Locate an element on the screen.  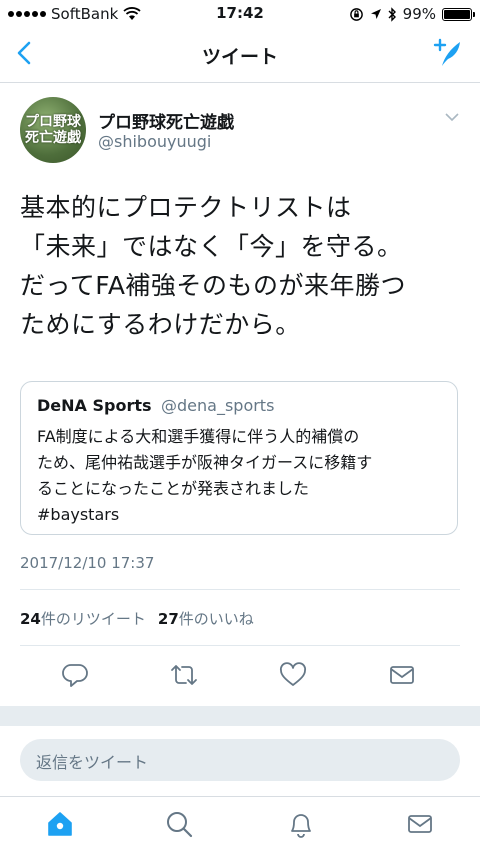
bluetooth-icon is located at coordinates (392, 14).